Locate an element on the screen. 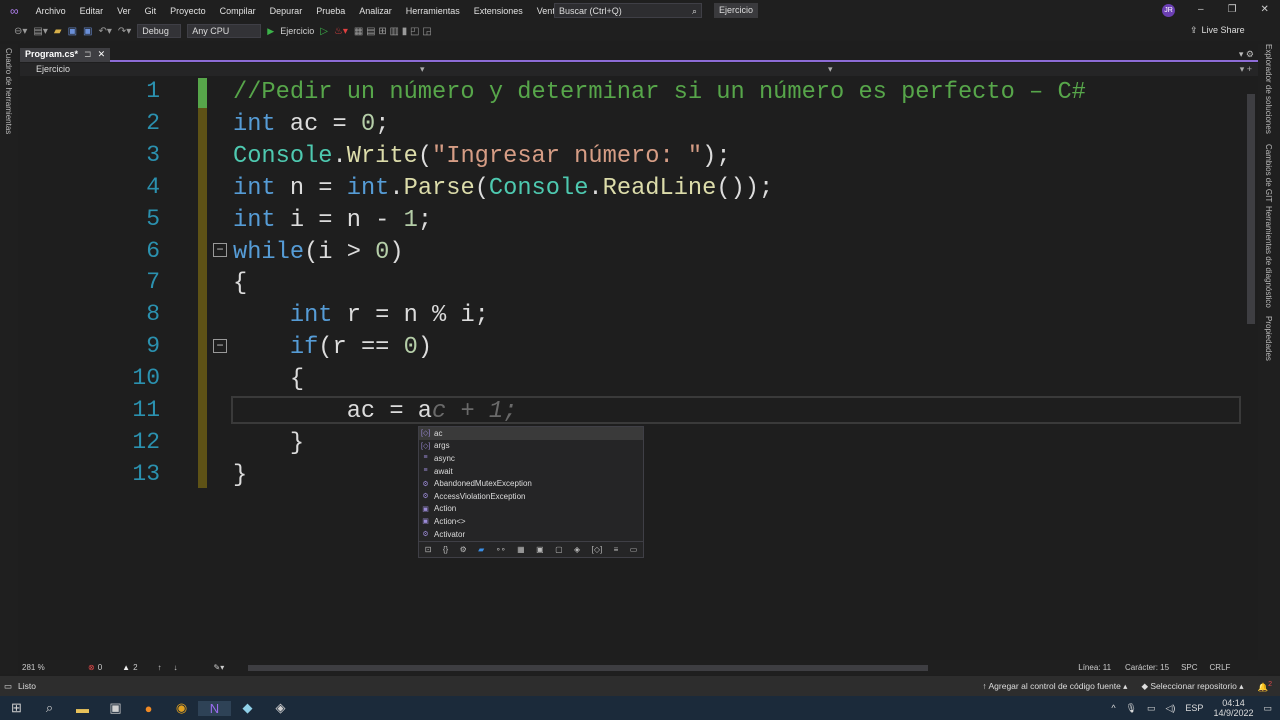  warning-icon: ▲ is located at coordinates (126, 667).